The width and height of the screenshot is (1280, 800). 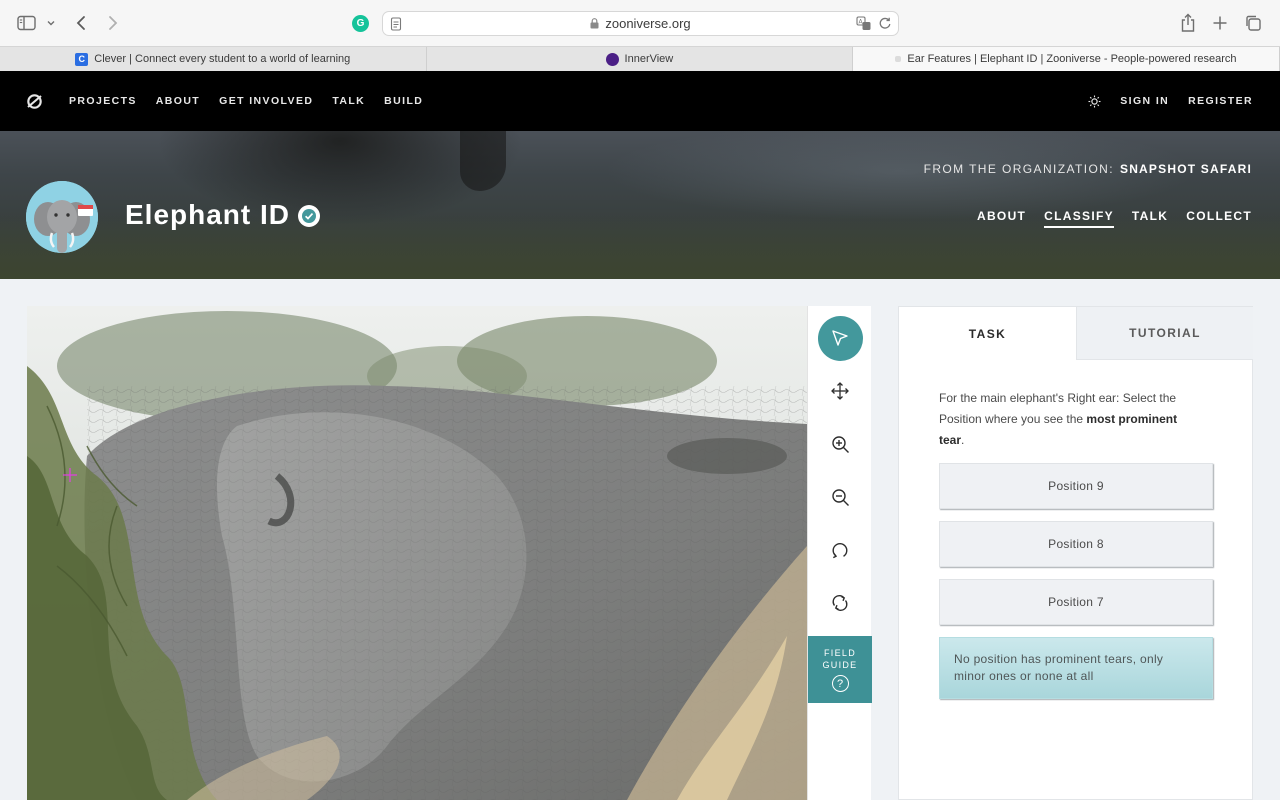 What do you see at coordinates (1076, 602) in the screenshot?
I see `answer-position-7: Position 7` at bounding box center [1076, 602].